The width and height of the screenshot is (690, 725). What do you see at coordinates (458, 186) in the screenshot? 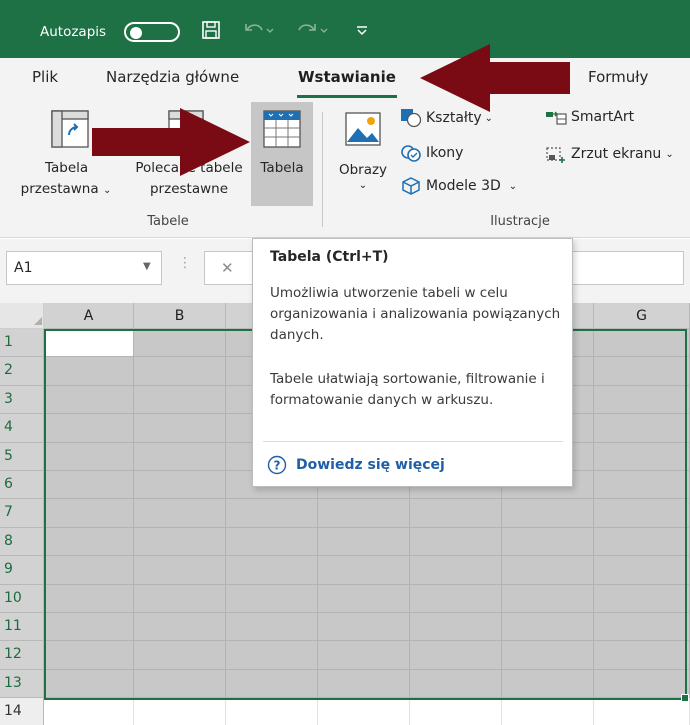
I see `3d-models-button: Modele 3D ⌄` at bounding box center [458, 186].